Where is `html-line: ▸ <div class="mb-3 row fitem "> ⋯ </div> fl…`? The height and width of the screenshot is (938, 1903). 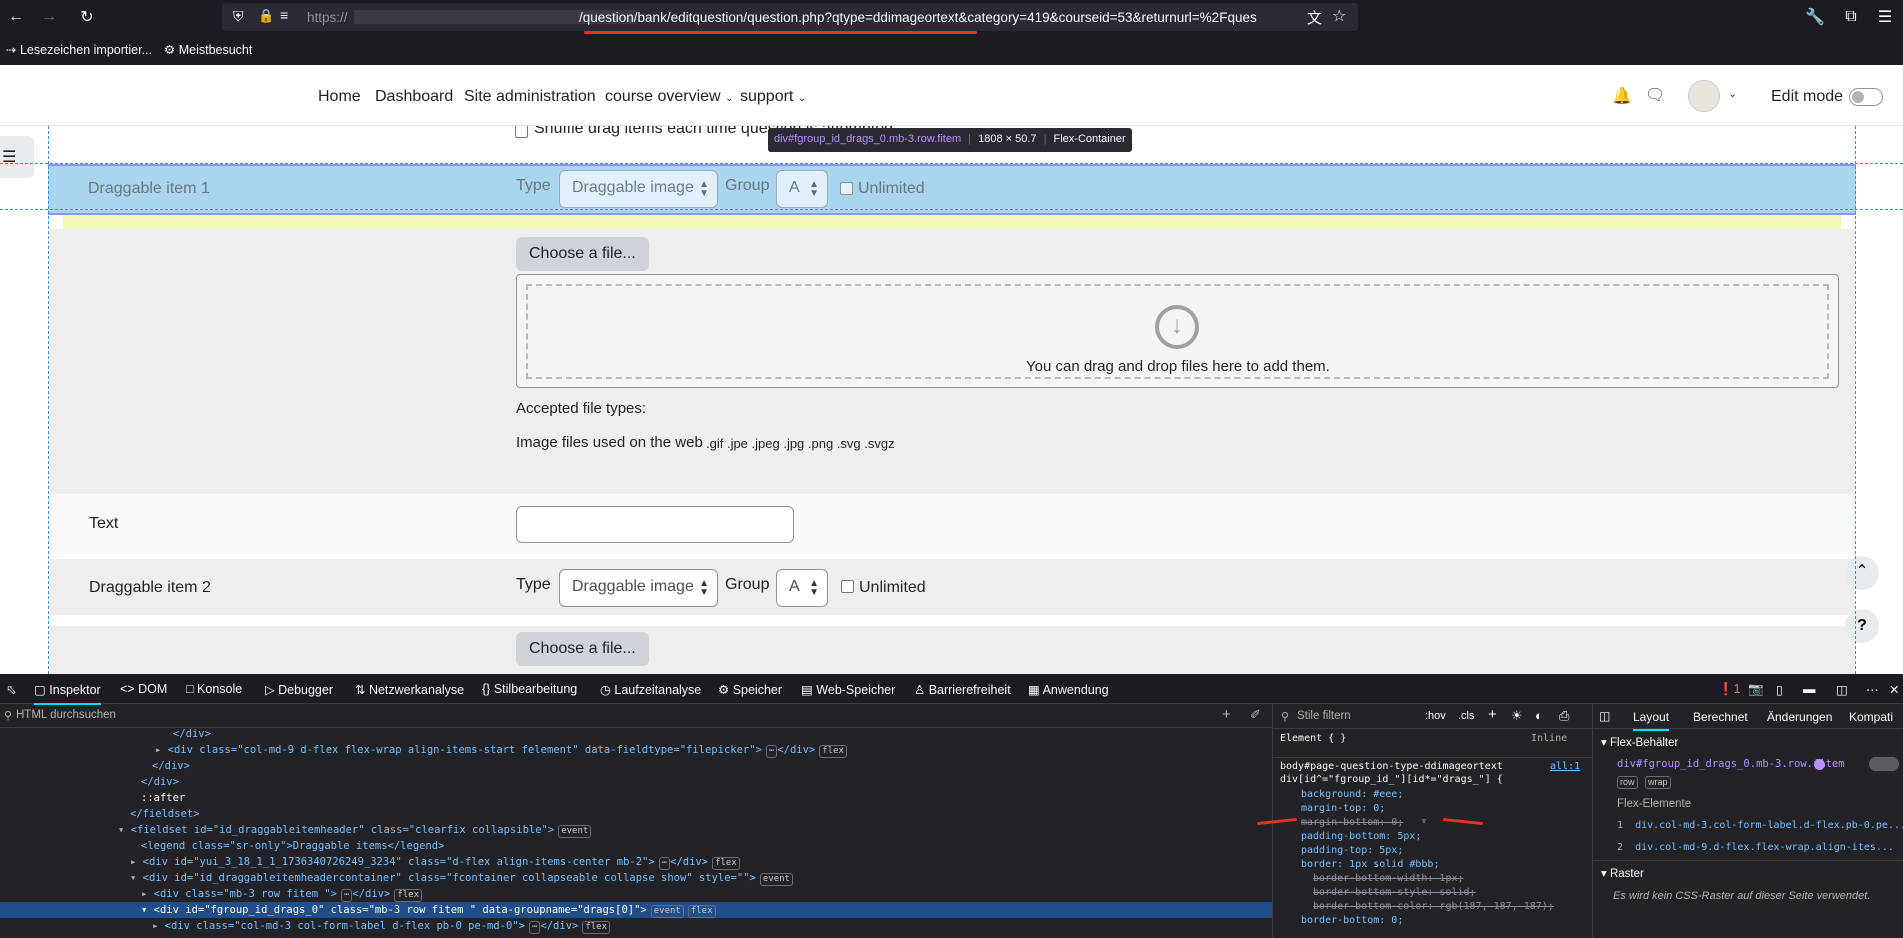
html-line: ▸ <div class="mb-3 row fitem "> ⋯ </div> fl… is located at coordinates (282, 895).